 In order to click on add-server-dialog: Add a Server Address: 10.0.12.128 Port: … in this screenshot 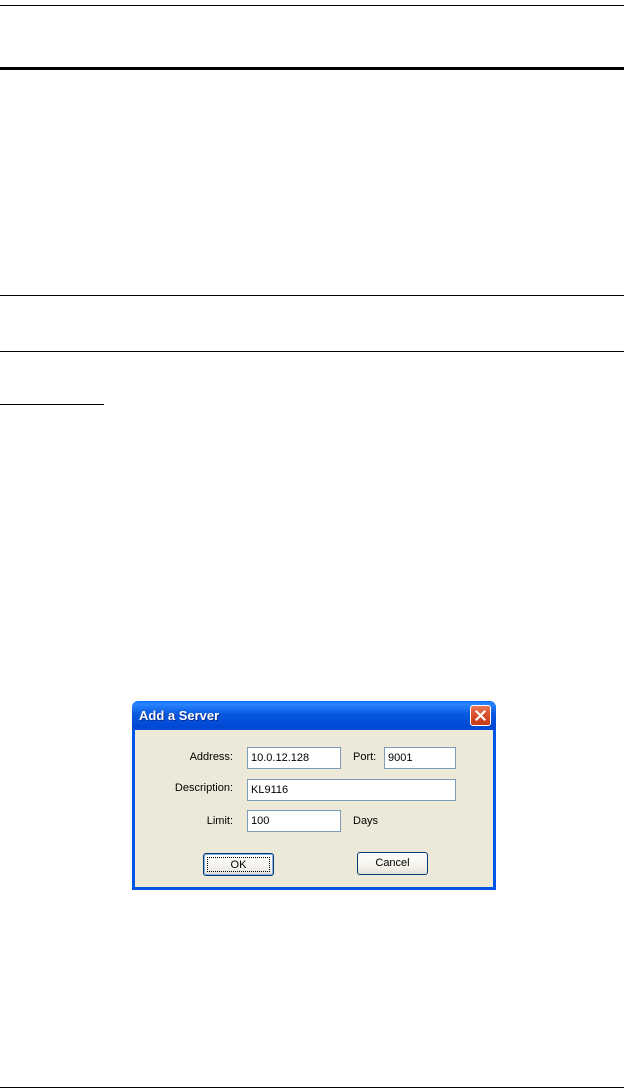, I will do `click(314, 795)`.